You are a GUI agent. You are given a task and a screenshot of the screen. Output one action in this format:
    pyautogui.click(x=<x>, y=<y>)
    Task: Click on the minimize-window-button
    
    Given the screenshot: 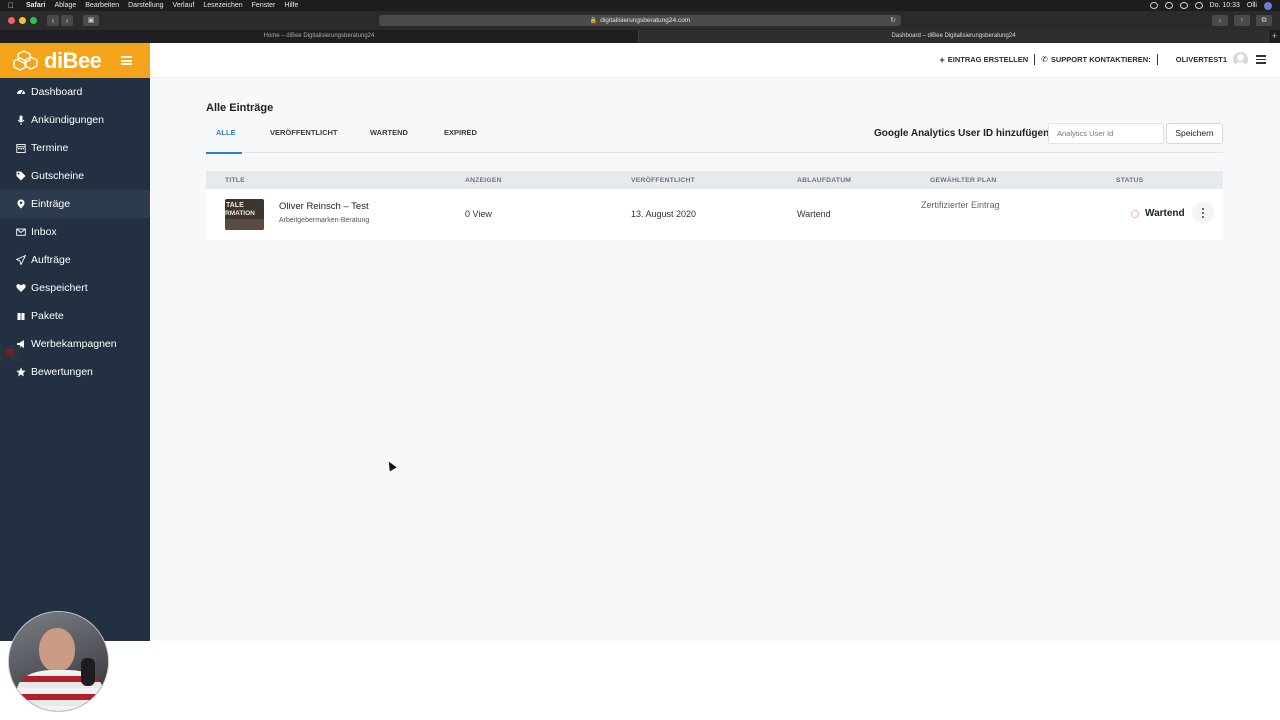 What is the action you would take?
    pyautogui.click(x=22, y=20)
    